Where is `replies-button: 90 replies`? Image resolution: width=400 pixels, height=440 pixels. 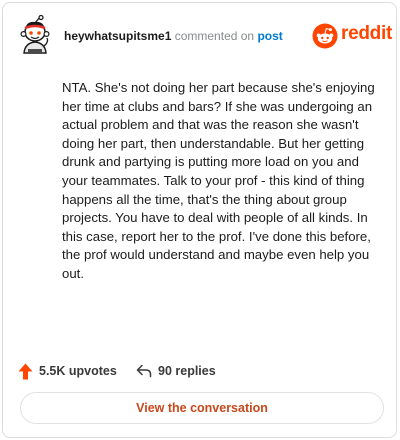
replies-button: 90 replies is located at coordinates (176, 371).